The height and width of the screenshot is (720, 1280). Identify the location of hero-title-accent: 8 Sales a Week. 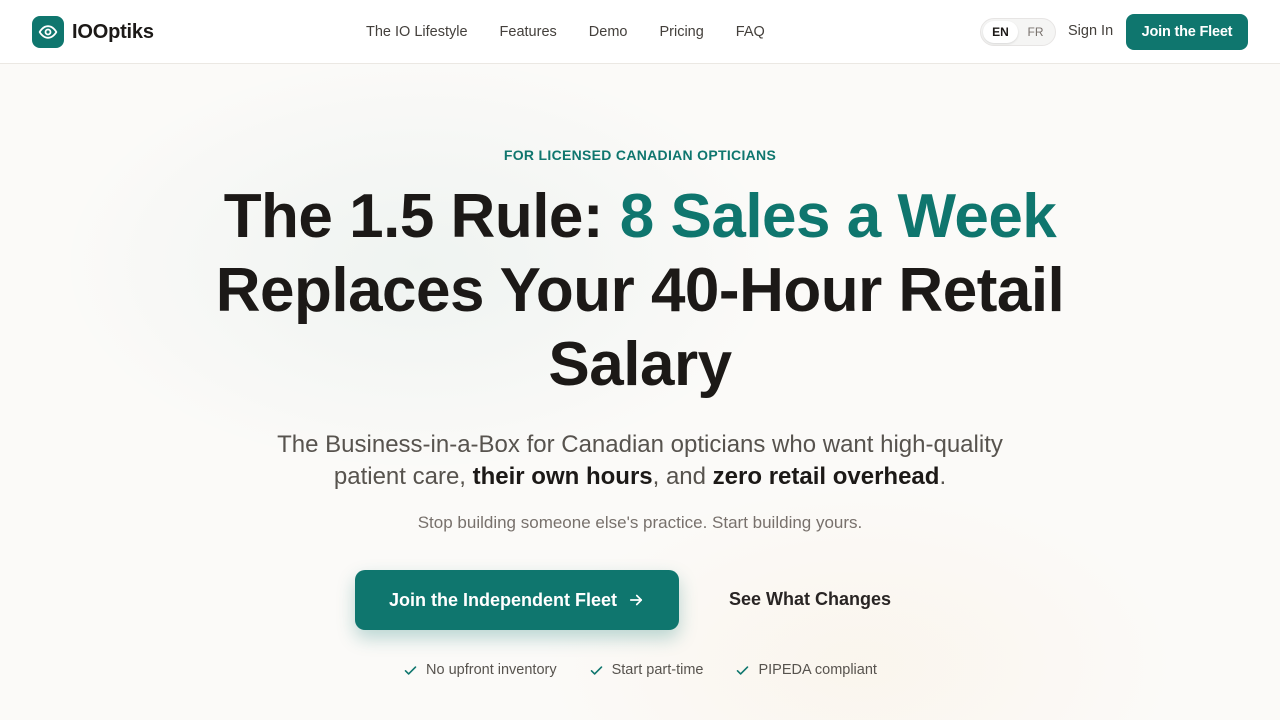
(838, 216).